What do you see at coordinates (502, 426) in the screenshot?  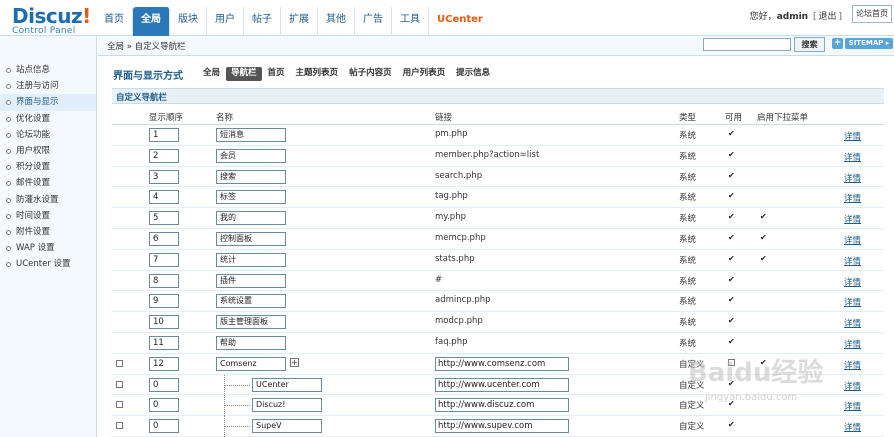 I see `link-input: http://www.supev.com` at bounding box center [502, 426].